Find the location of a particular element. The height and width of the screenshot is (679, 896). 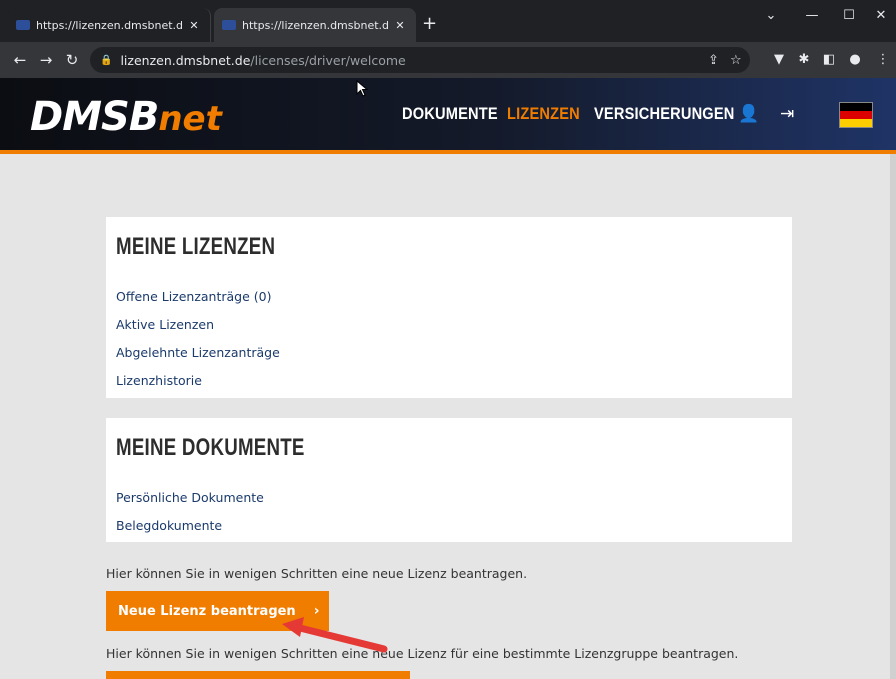

browser-tab-active: https://lizenzen.dmsbnet.de/licen ✕ is located at coordinates (315, 25).